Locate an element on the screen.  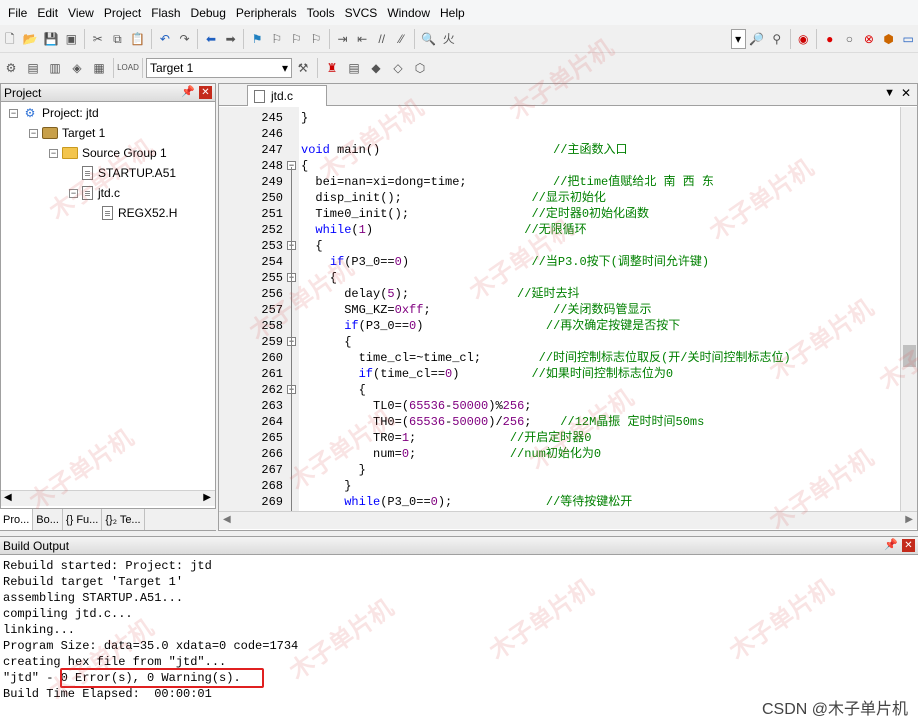
run-time-environment-icon: ⬡ is located at coordinates (420, 68).